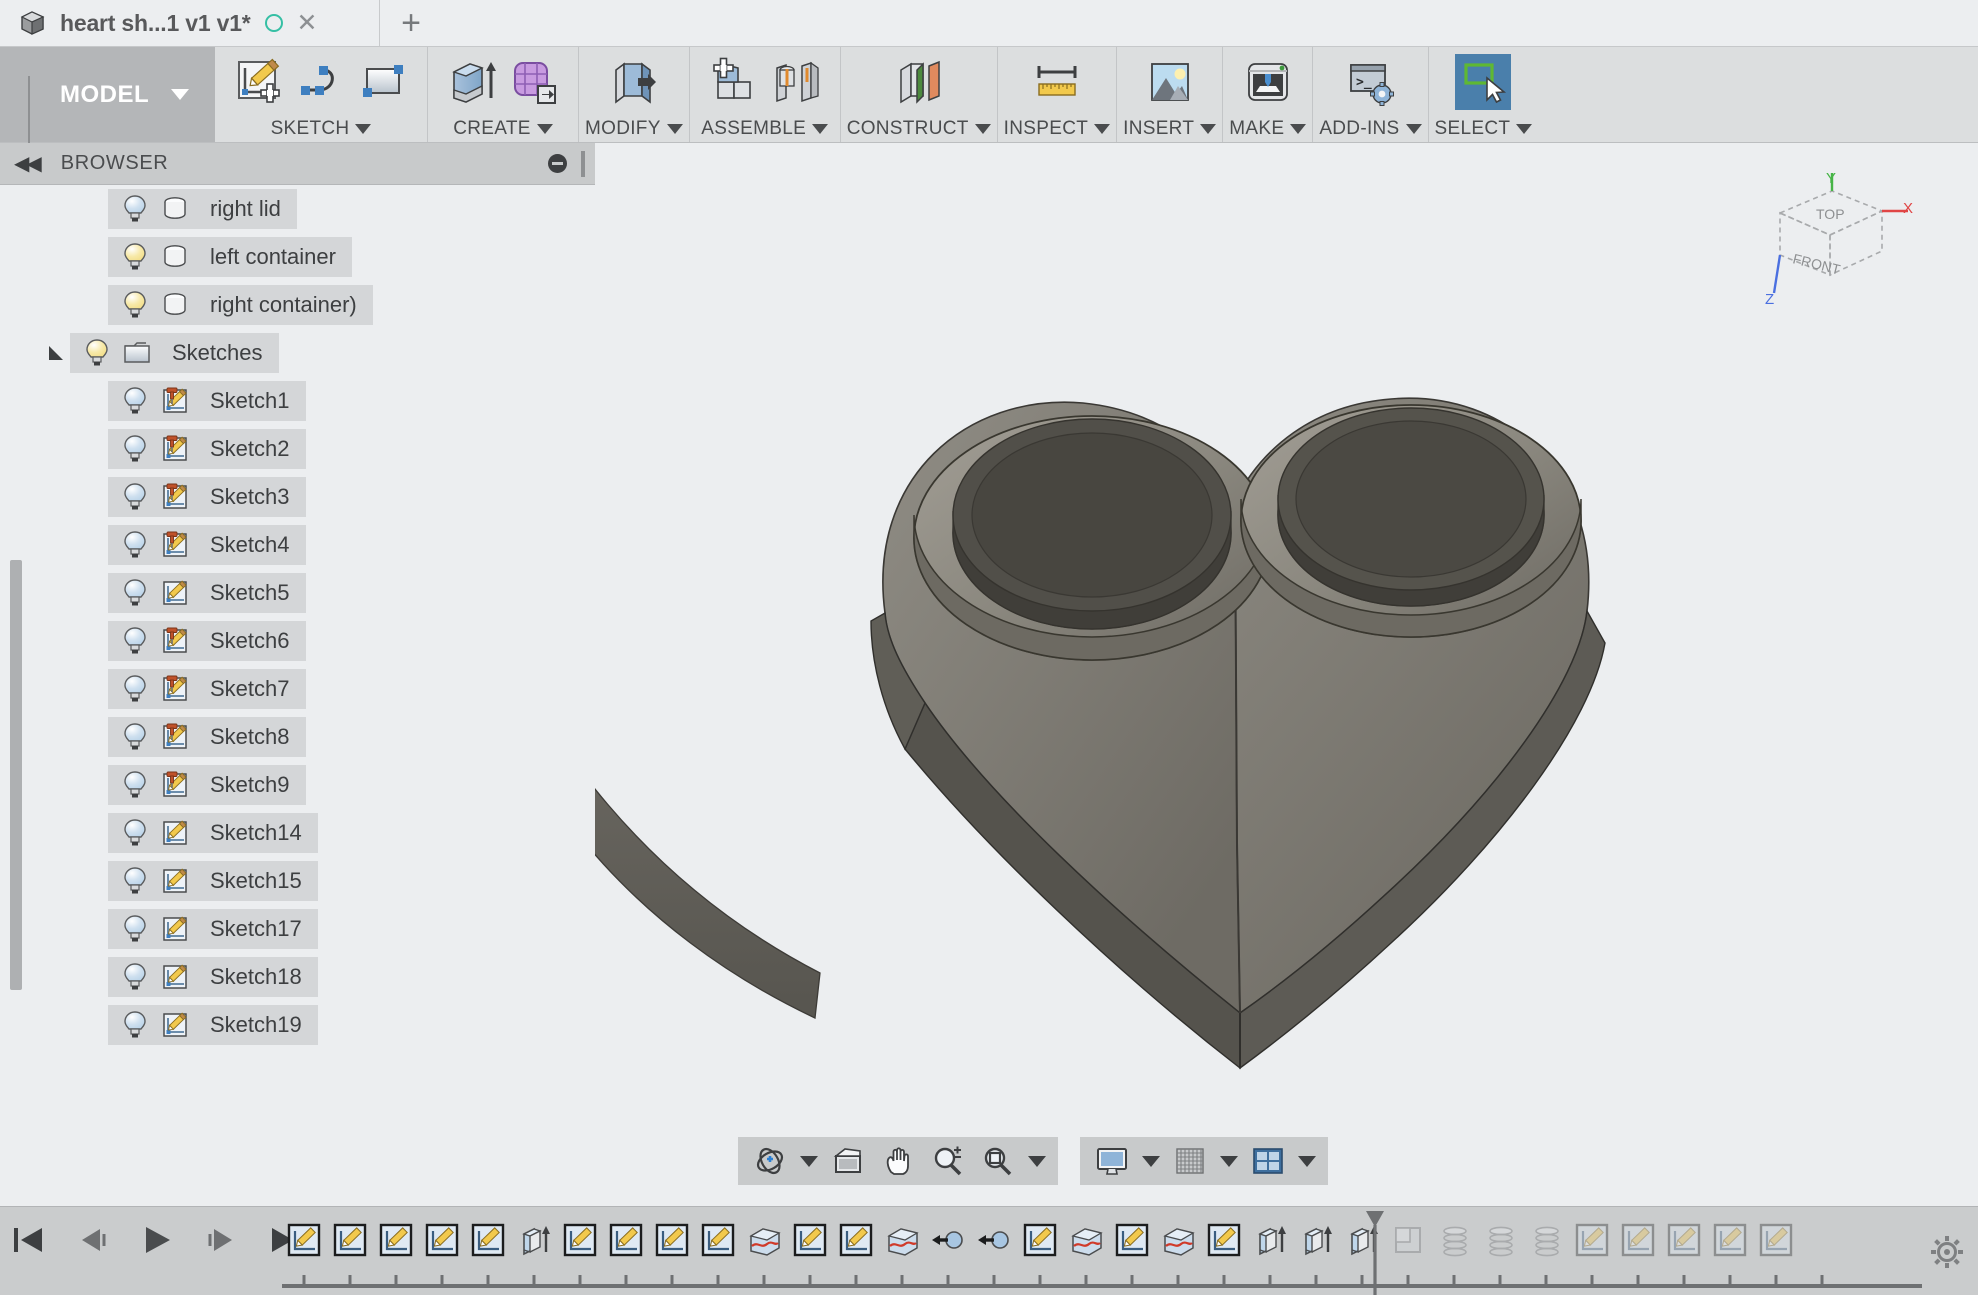 This screenshot has width=1978, height=1295. Describe the element at coordinates (297, 737) in the screenshot. I see `browser-item-sketch8: Sketch8` at that location.